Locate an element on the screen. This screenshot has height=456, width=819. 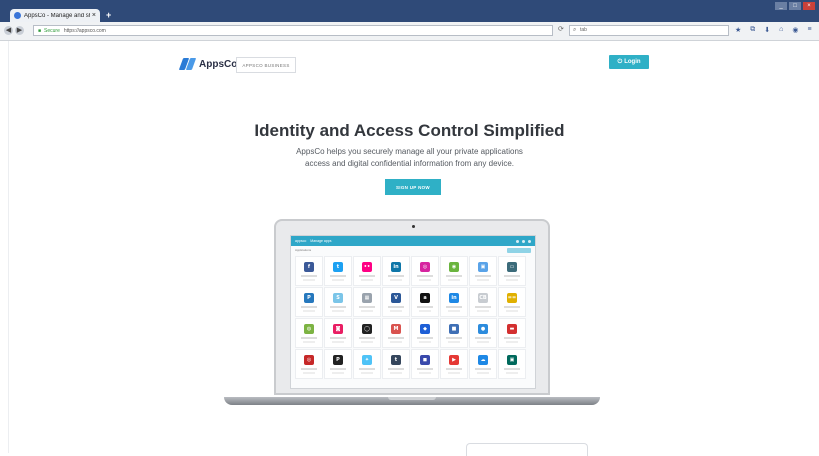
app-tile: P is located at coordinates (338, 364).